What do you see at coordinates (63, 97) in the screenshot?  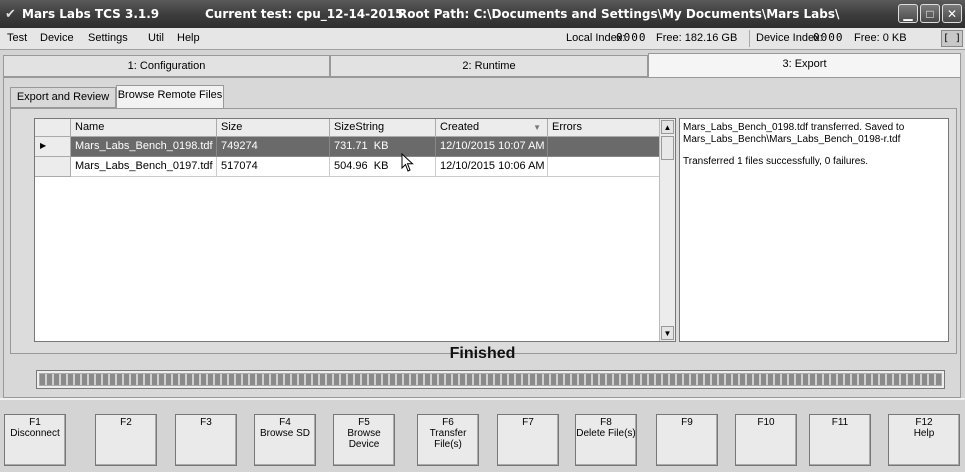 I see `tab-export-and-review: Export and Review` at bounding box center [63, 97].